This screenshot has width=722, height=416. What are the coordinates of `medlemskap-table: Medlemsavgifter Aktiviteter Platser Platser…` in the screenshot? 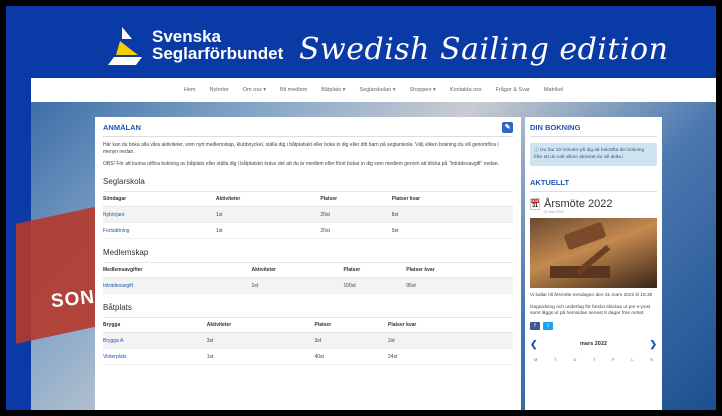 It's located at (308, 278).